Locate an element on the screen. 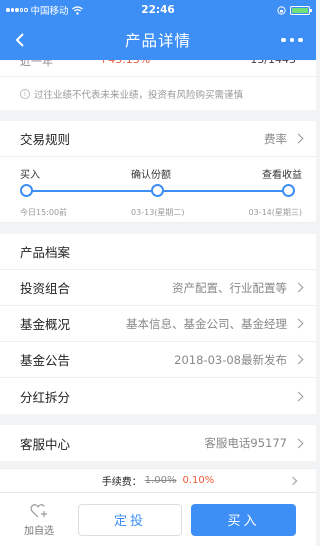 The height and width of the screenshot is (546, 320). step-buy-label: 买入 is located at coordinates (30, 175).